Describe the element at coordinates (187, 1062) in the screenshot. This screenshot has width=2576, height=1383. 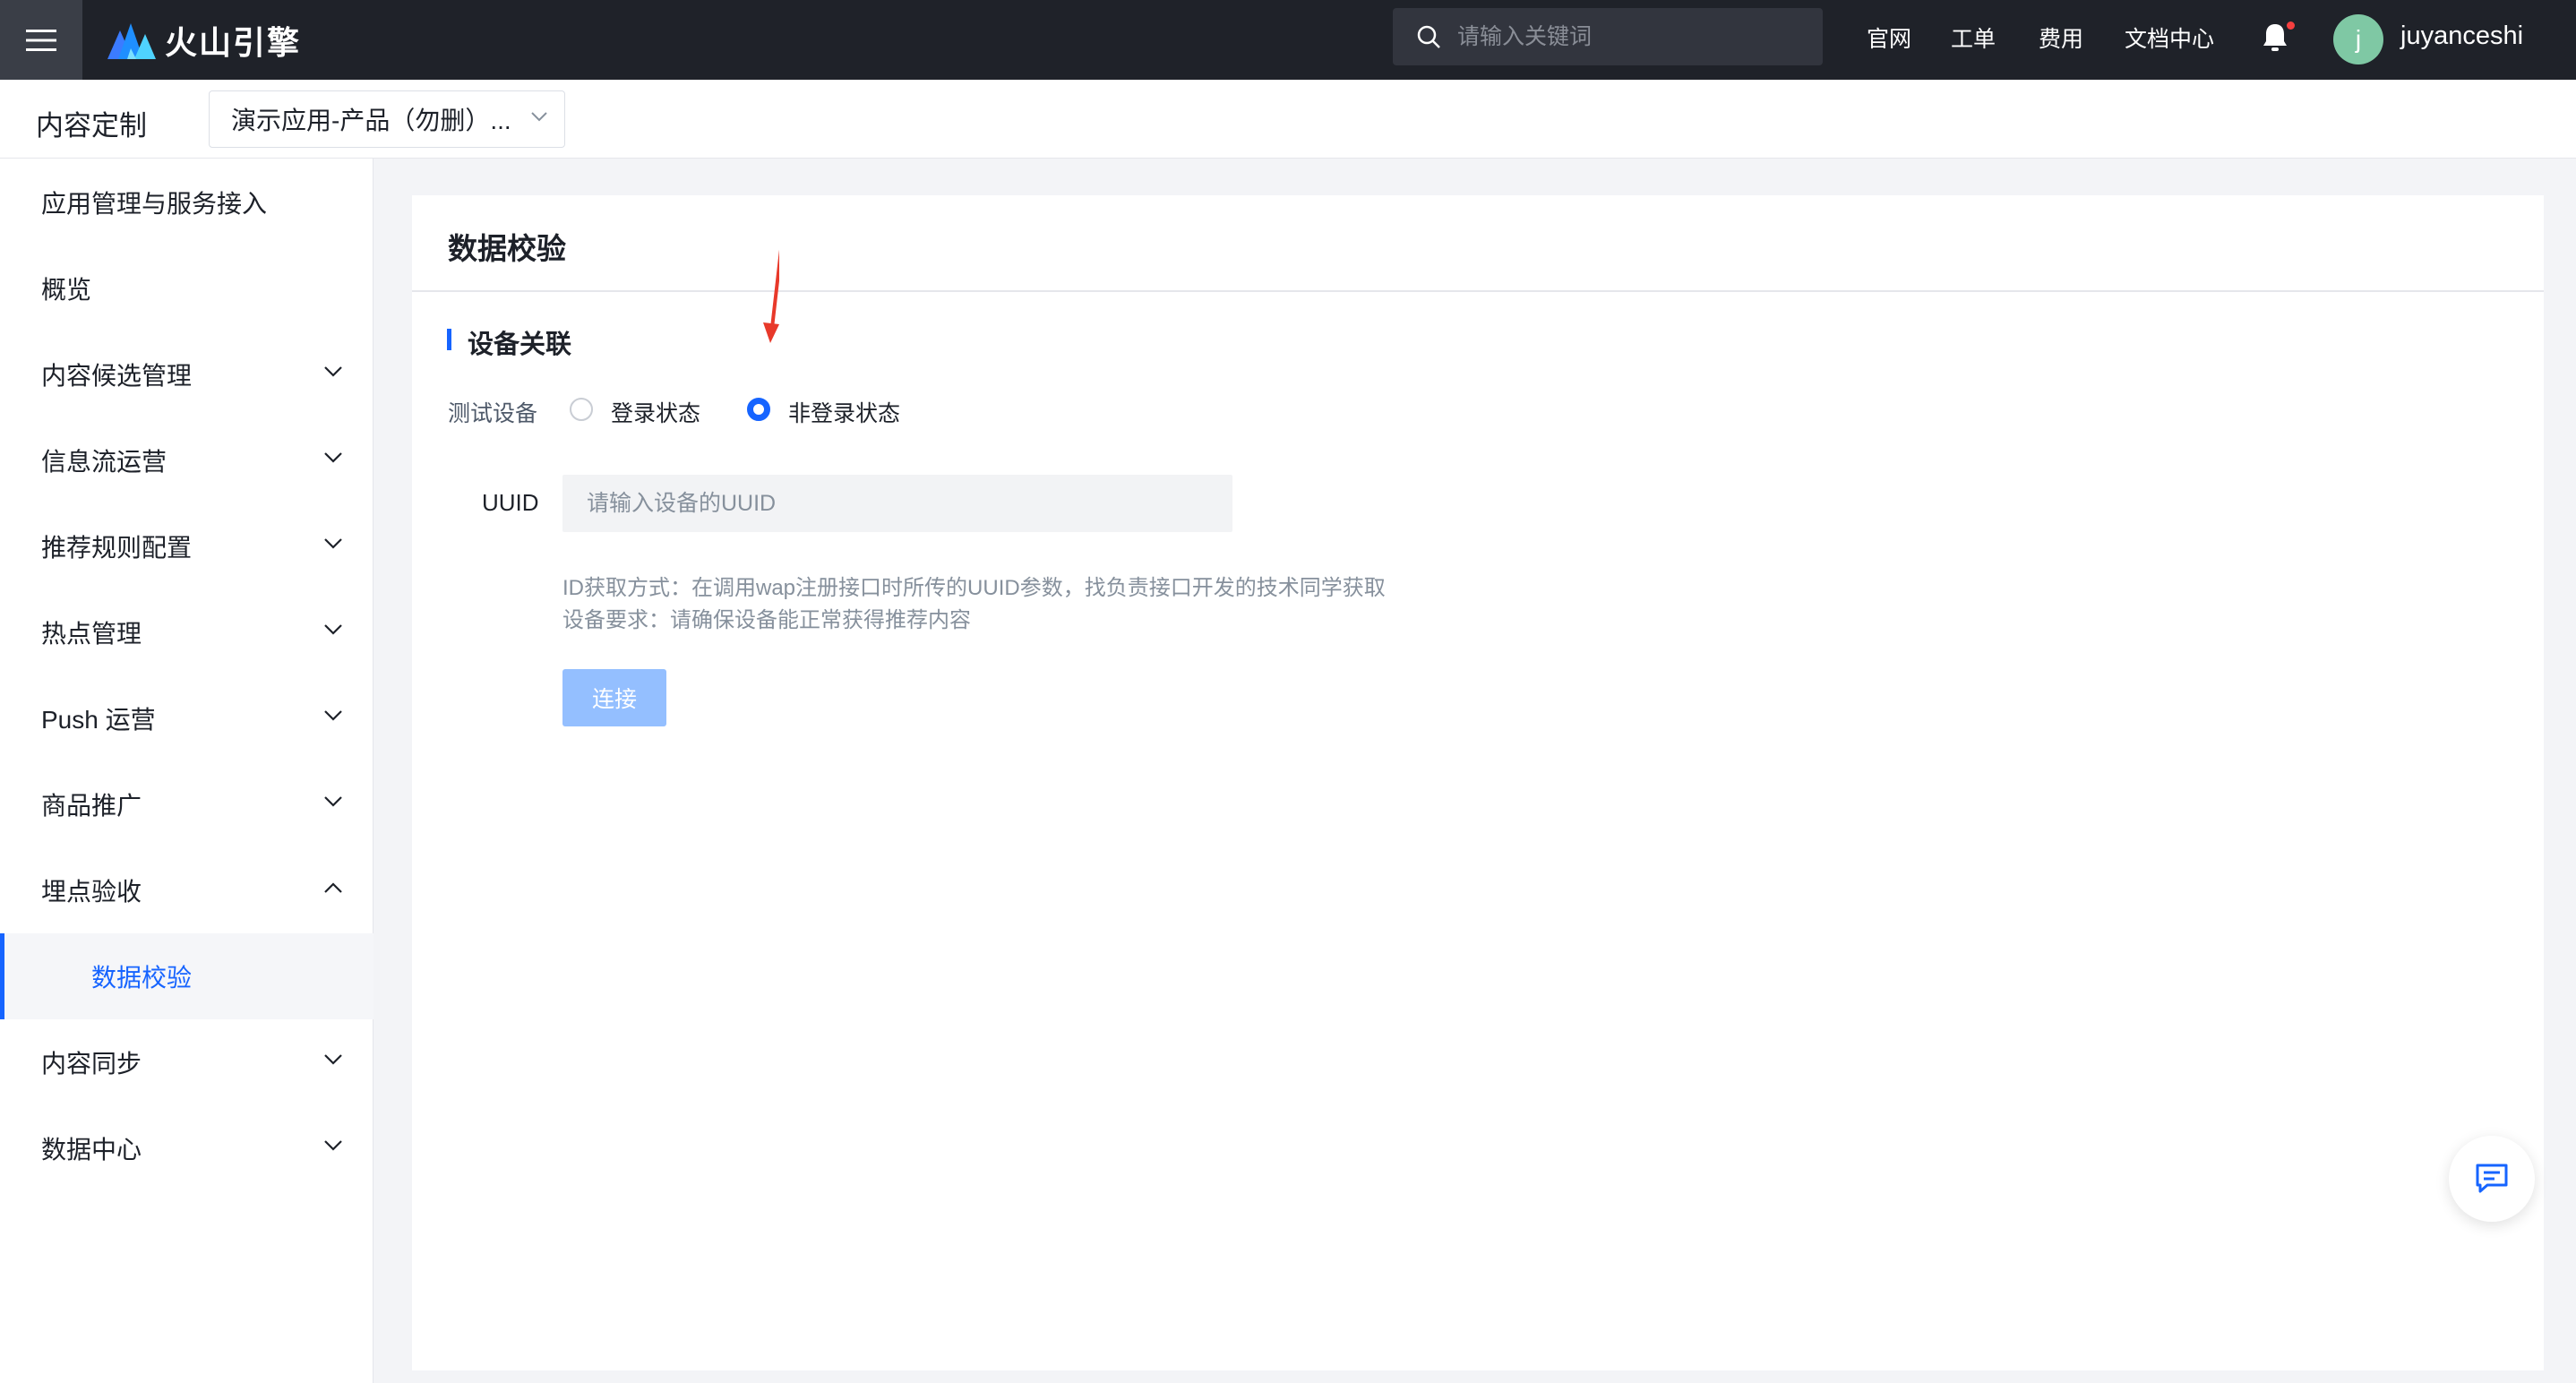
I see `sidebar-item-content-sync: 内容同步` at that location.